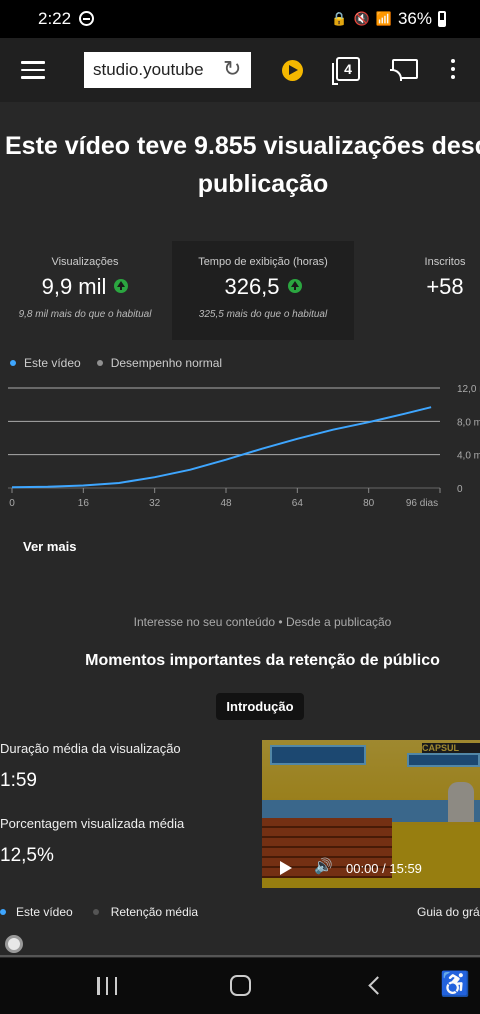 The width and height of the screenshot is (480, 1014). What do you see at coordinates (233, 69) in the screenshot?
I see `reload-icon: ↻` at bounding box center [233, 69].